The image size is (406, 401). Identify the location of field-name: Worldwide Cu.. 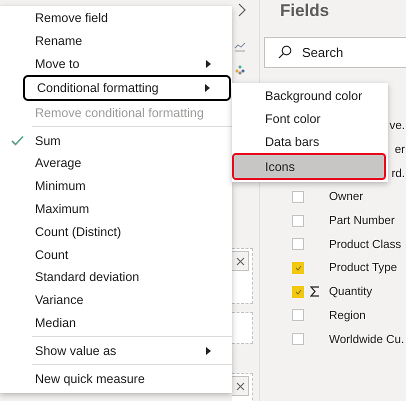
(366, 339).